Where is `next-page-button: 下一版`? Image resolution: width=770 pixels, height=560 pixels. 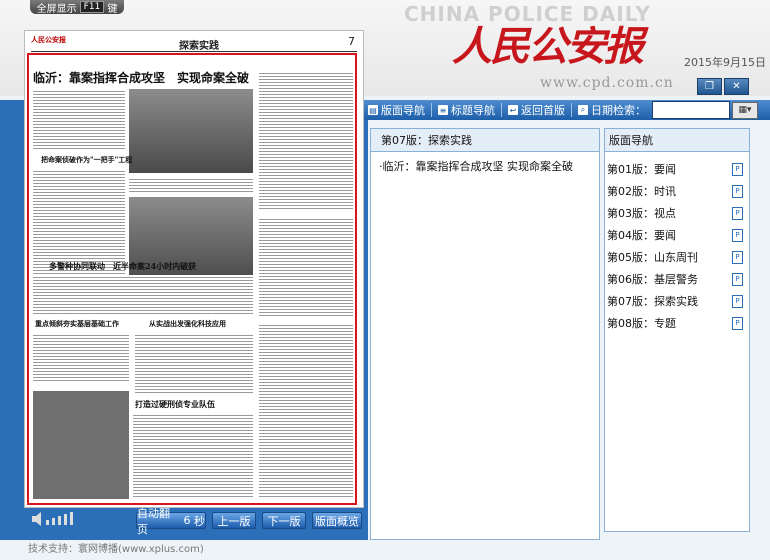
next-page-button: 下一版 is located at coordinates (284, 520).